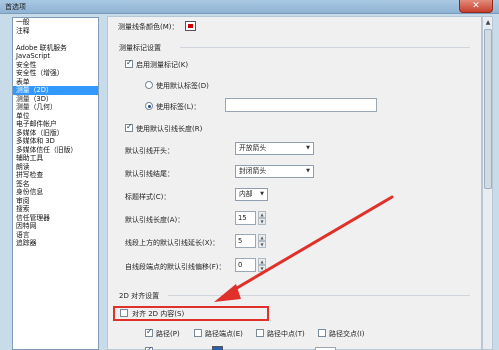 Image resolution: width=499 pixels, height=350 pixels. Describe the element at coordinates (139, 296) in the screenshot. I see `snap-section-title: 2D 对齐设置` at that location.